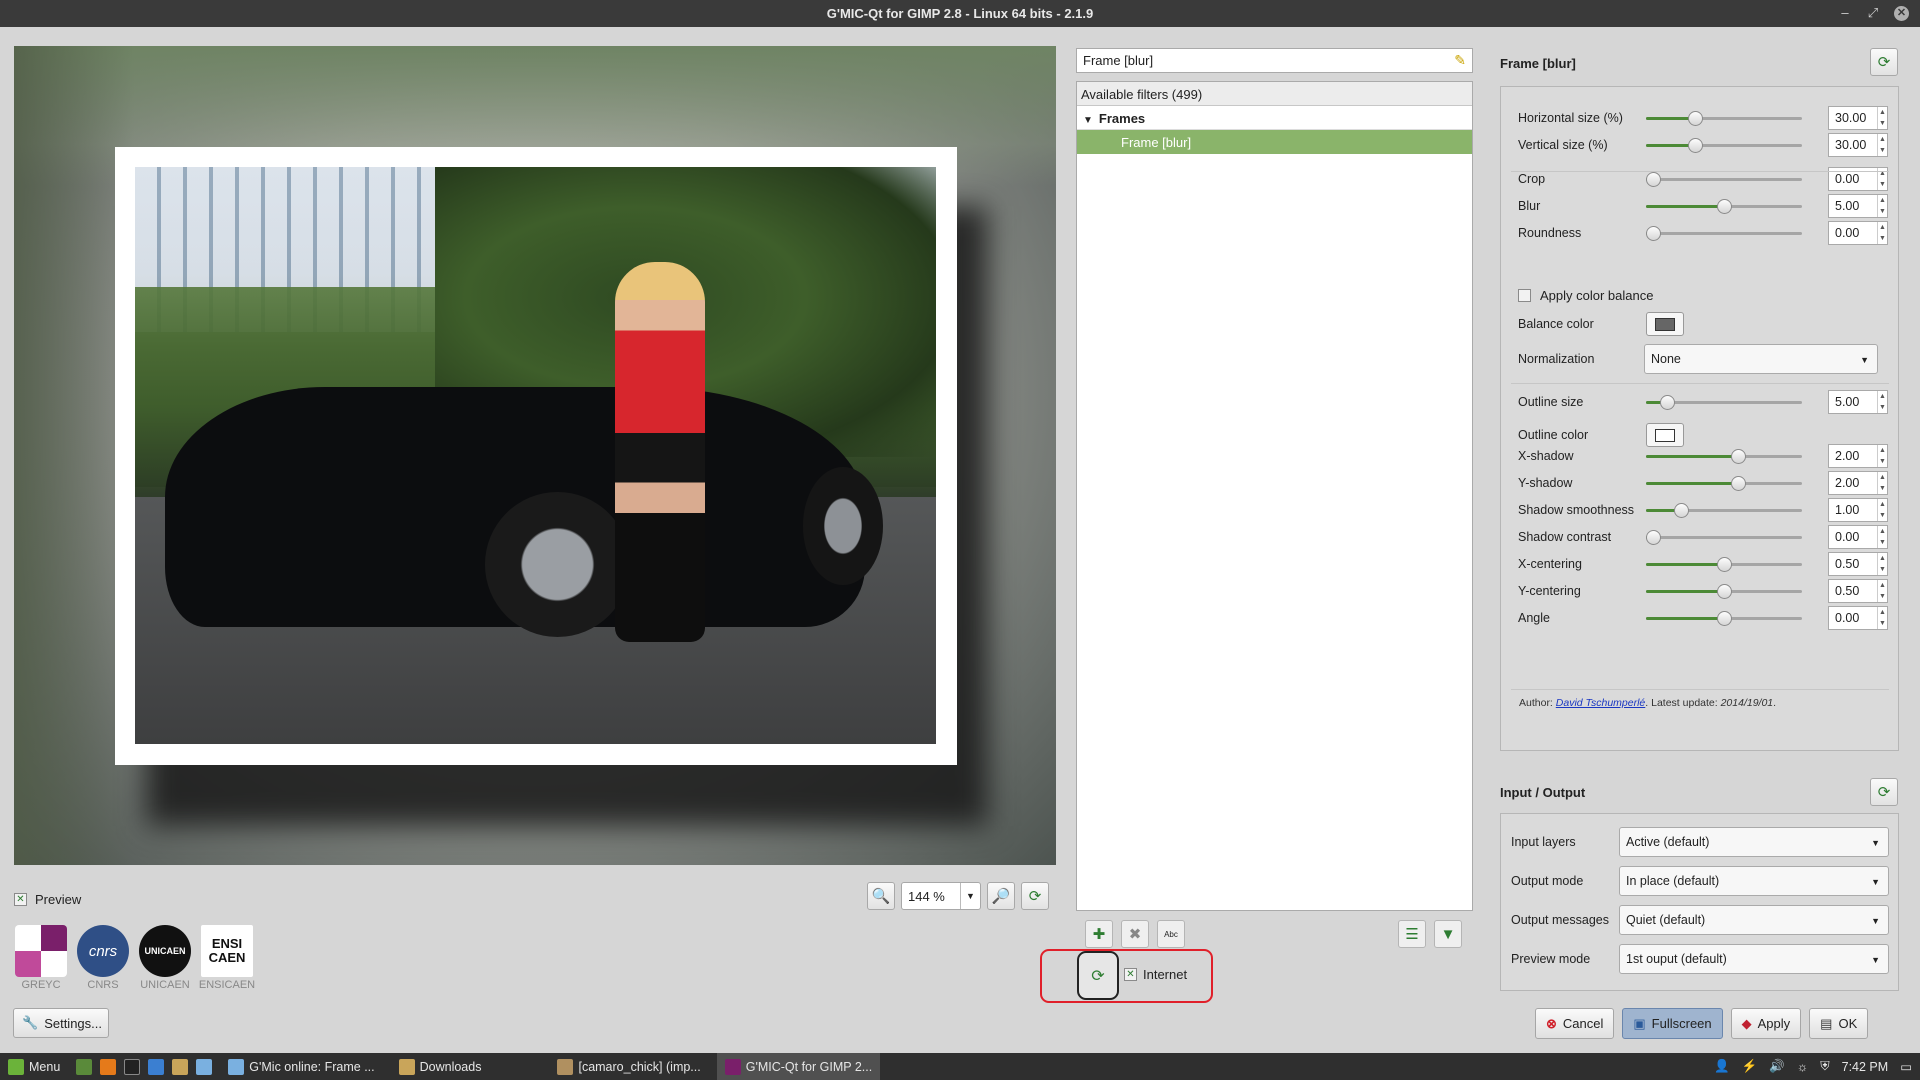  Describe the element at coordinates (1858, 206) in the screenshot. I see `blur-spinbox: 5.00 ▲ ▼` at that location.